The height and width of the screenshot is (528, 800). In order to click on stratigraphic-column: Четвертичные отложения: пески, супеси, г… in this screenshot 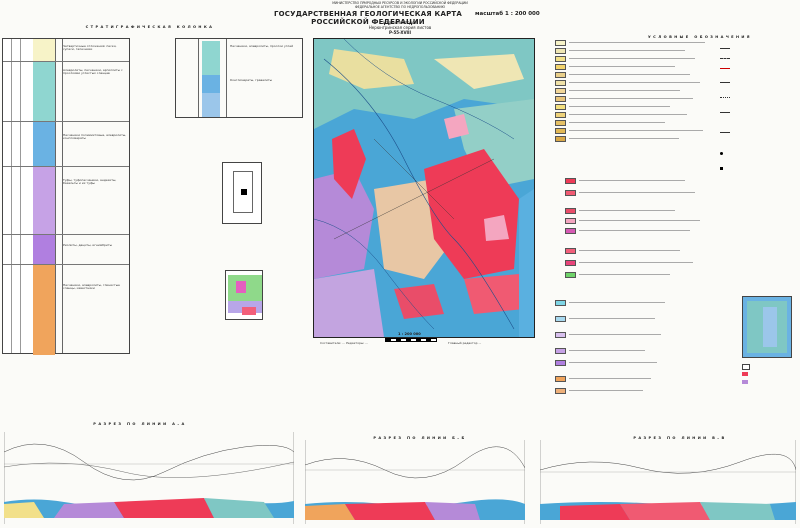, I will do `click(66, 196)`.